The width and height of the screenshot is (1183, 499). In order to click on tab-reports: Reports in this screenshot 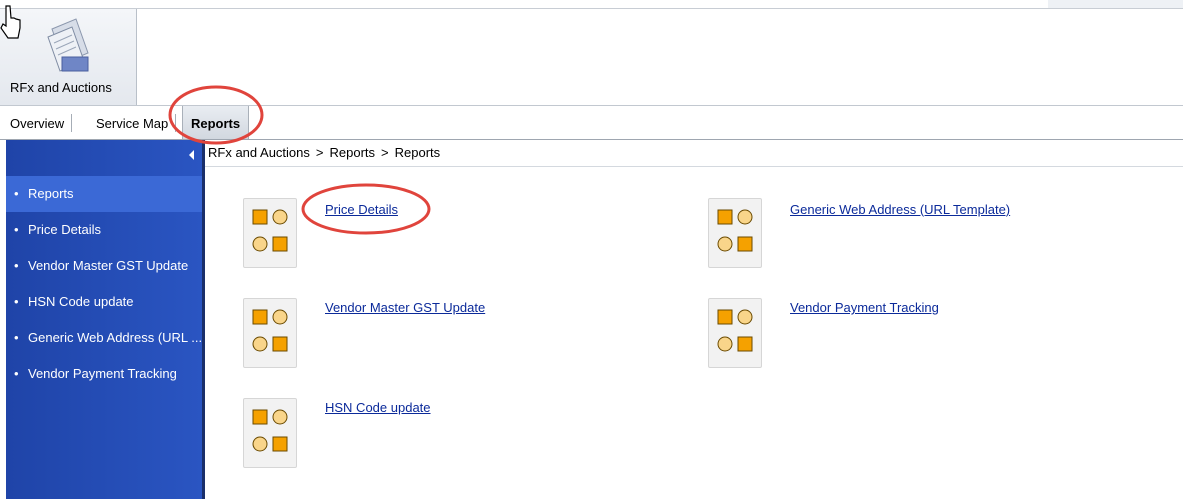, I will do `click(216, 122)`.